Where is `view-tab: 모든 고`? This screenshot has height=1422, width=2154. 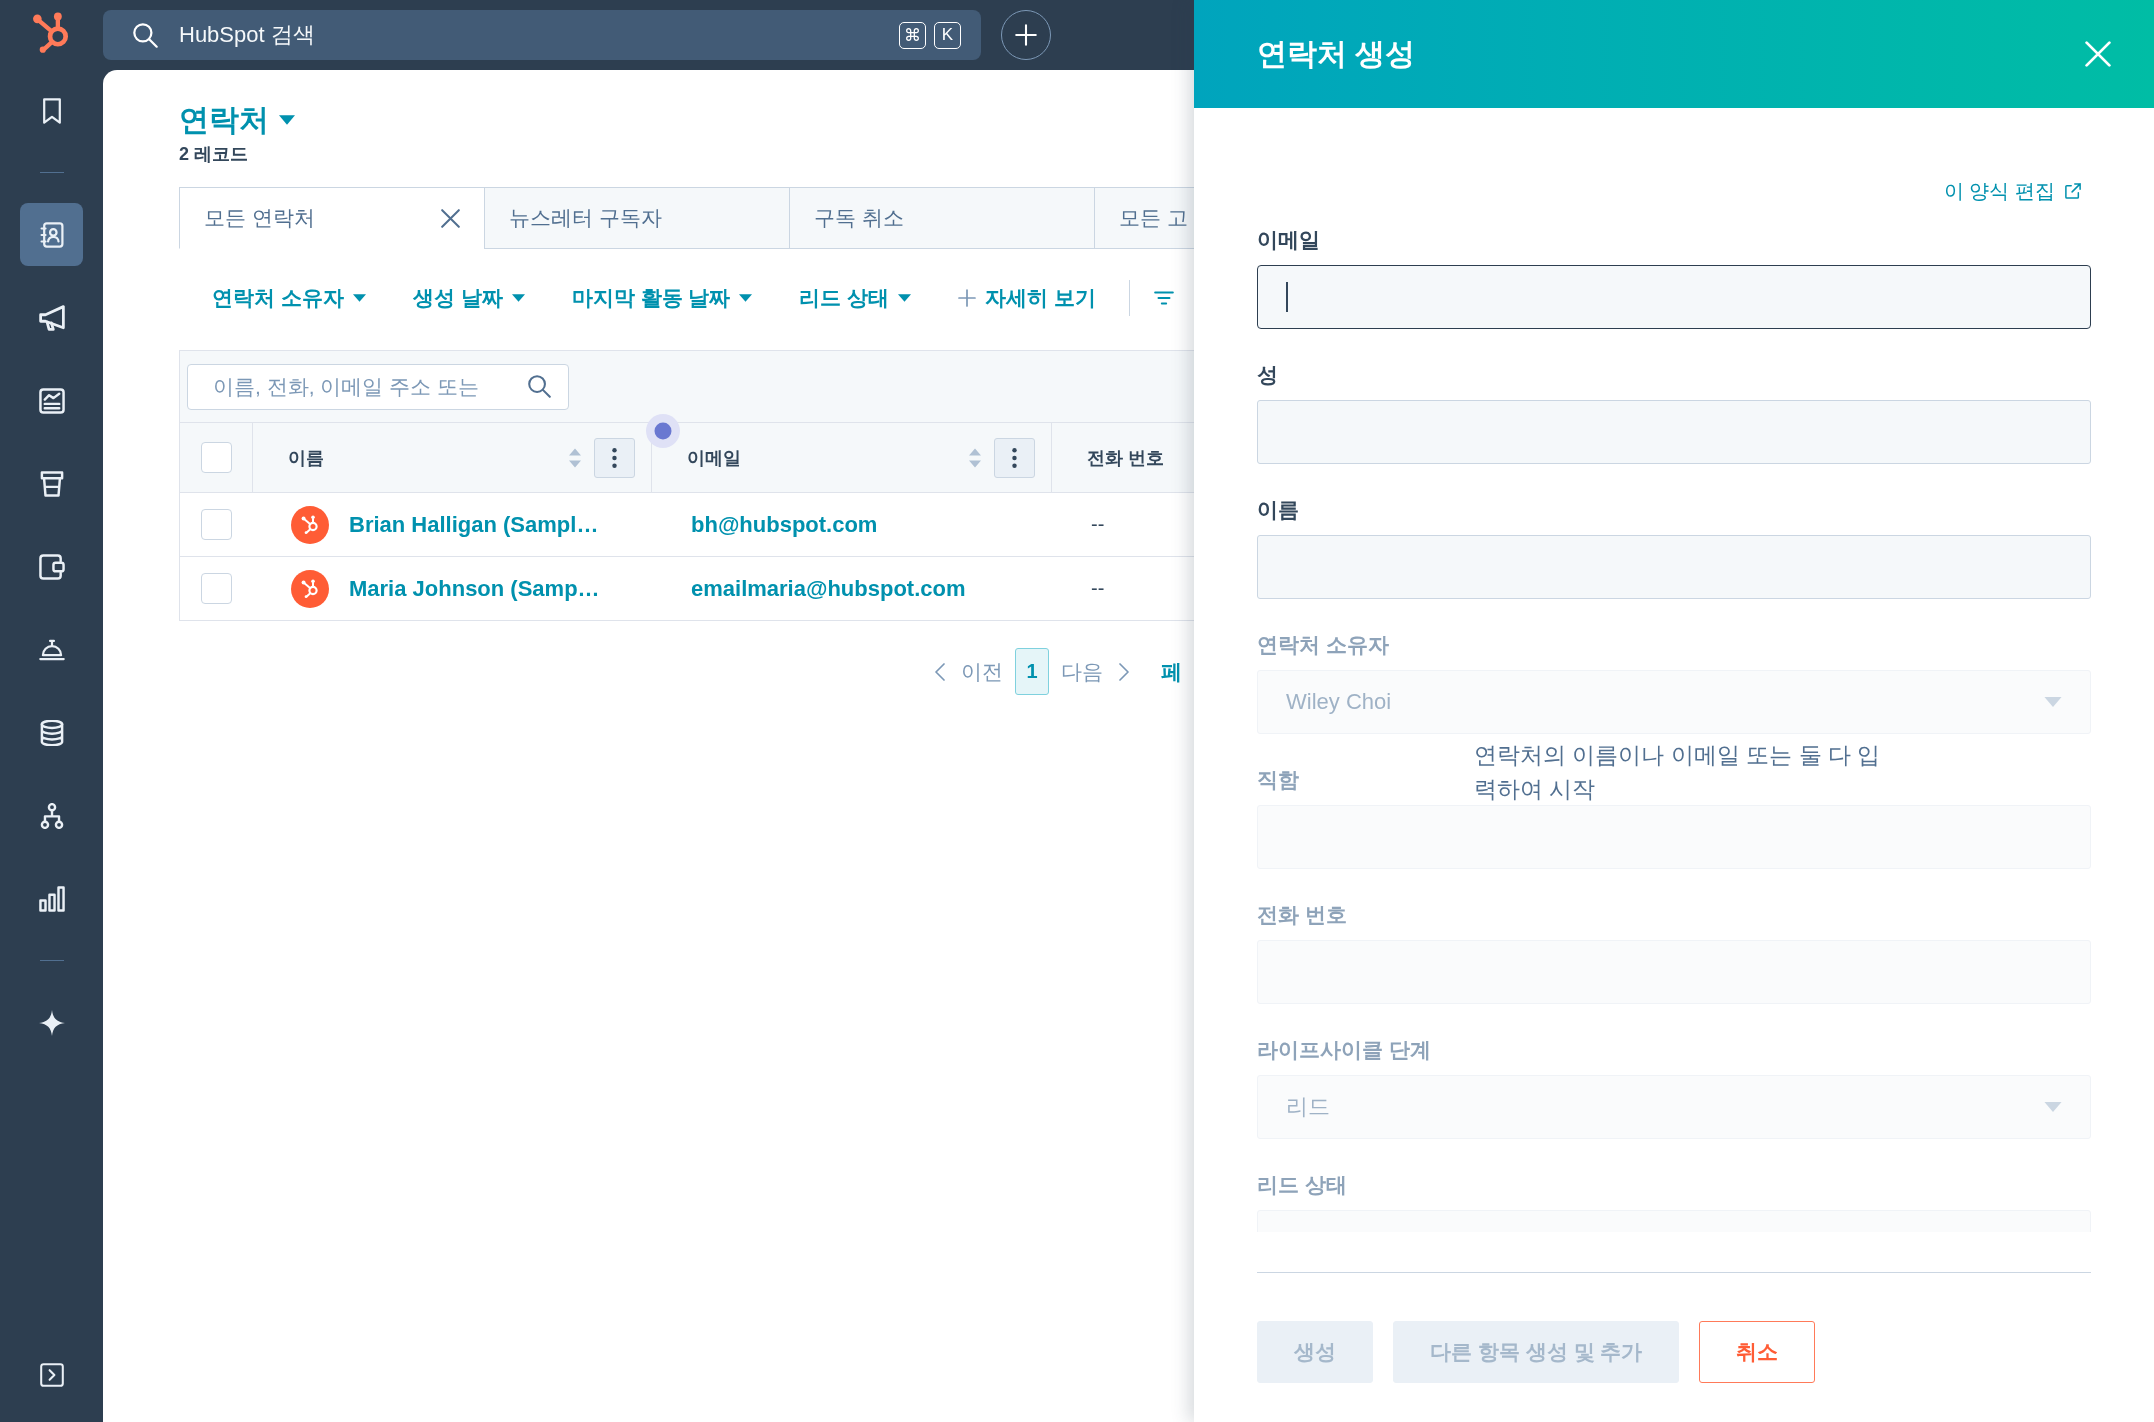
view-tab: 모든 고 is located at coordinates (1144, 218).